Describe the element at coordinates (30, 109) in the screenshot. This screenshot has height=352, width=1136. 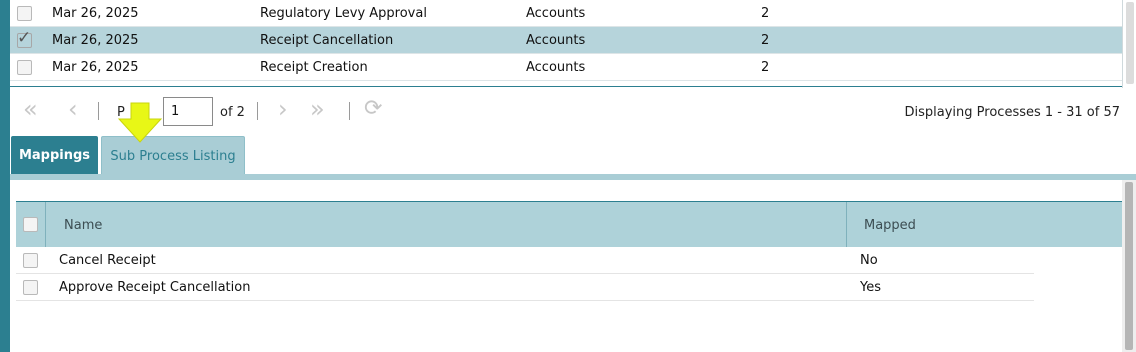
I see `double-chevron-left-icon: «` at that location.